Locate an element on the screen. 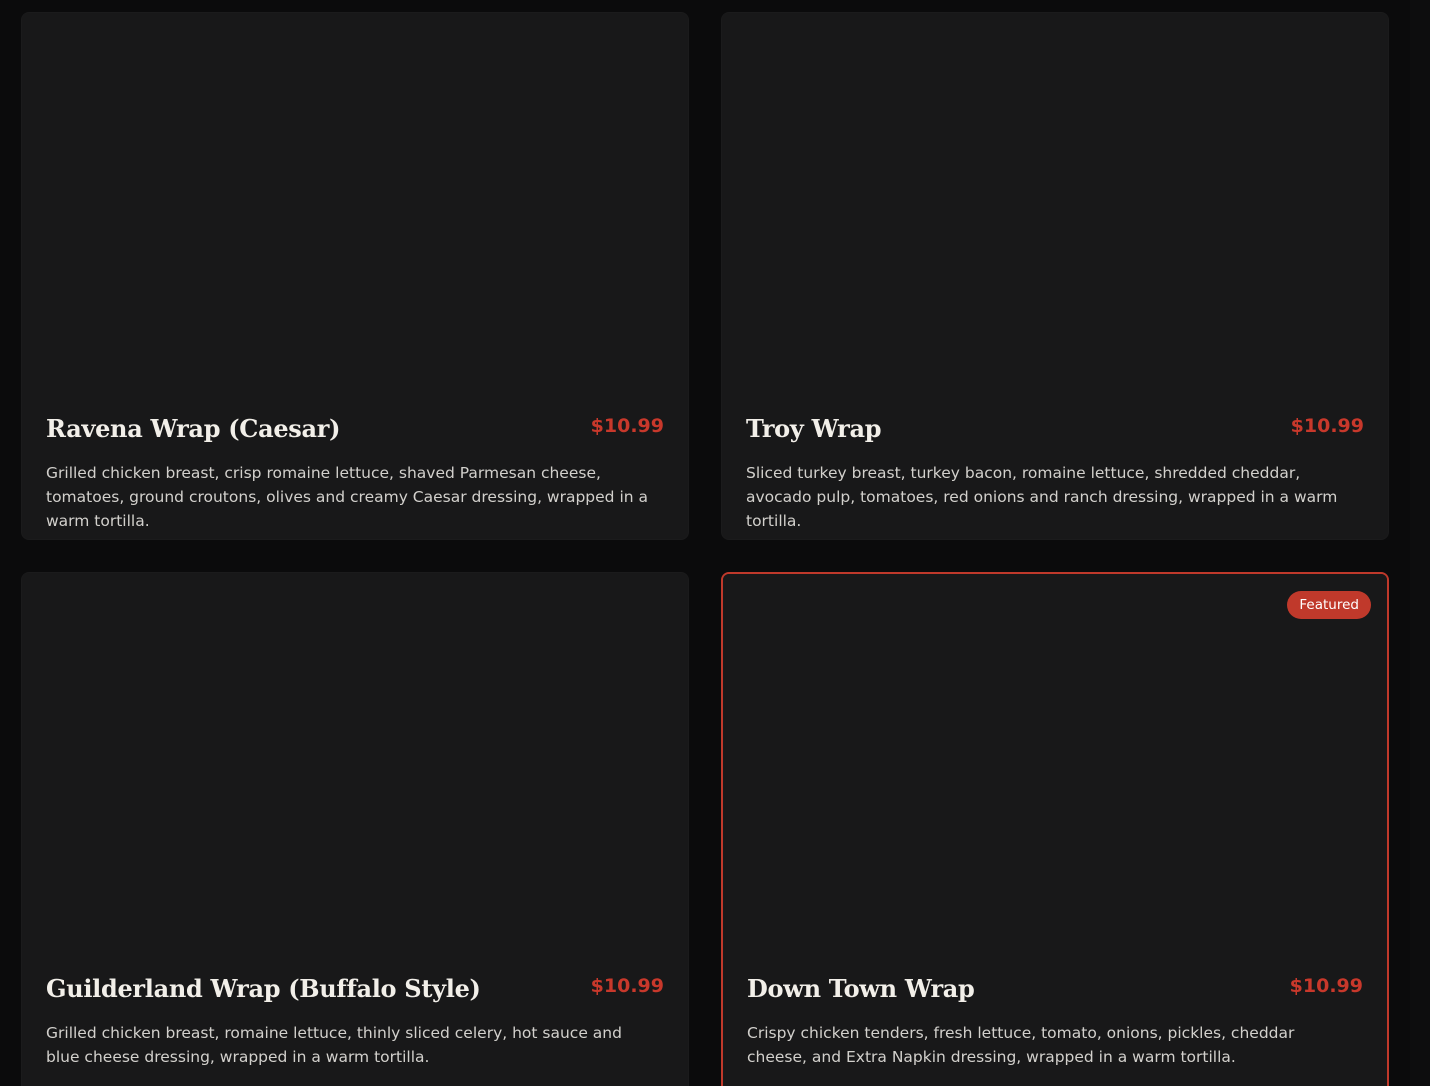 The height and width of the screenshot is (1086, 1430). item-name: Troy Wrap is located at coordinates (814, 428).